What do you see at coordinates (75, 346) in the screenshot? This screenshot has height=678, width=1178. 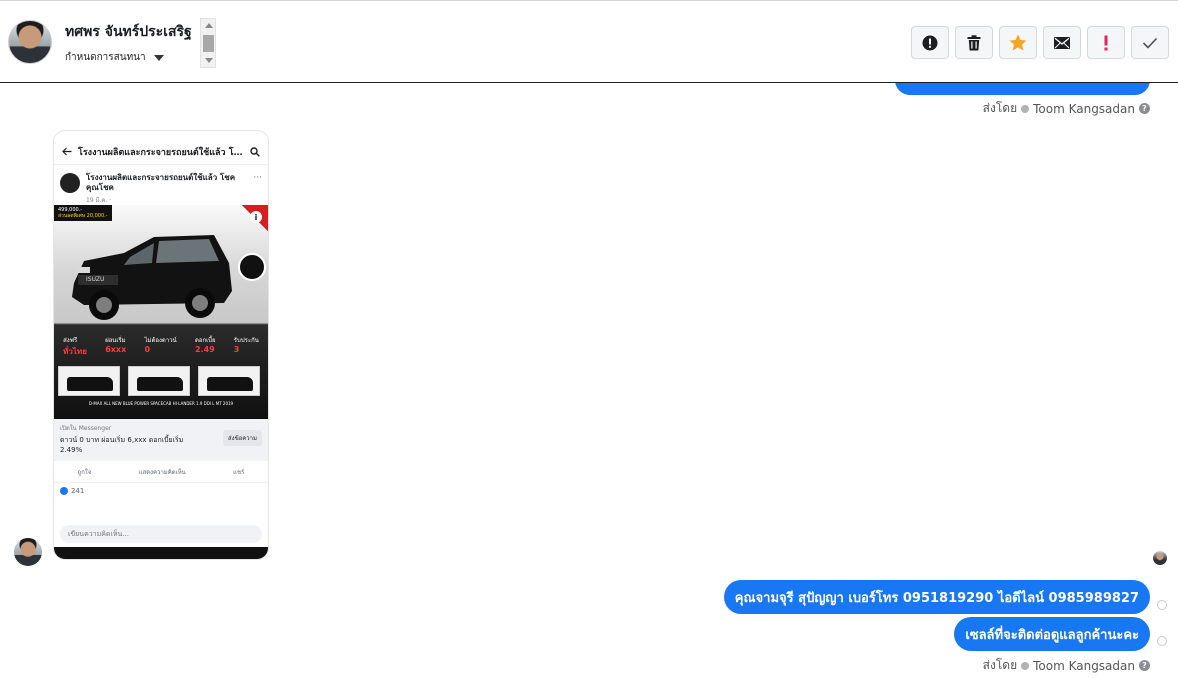 I see `feature-label: ส่งฟรีทั่วไทย` at bounding box center [75, 346].